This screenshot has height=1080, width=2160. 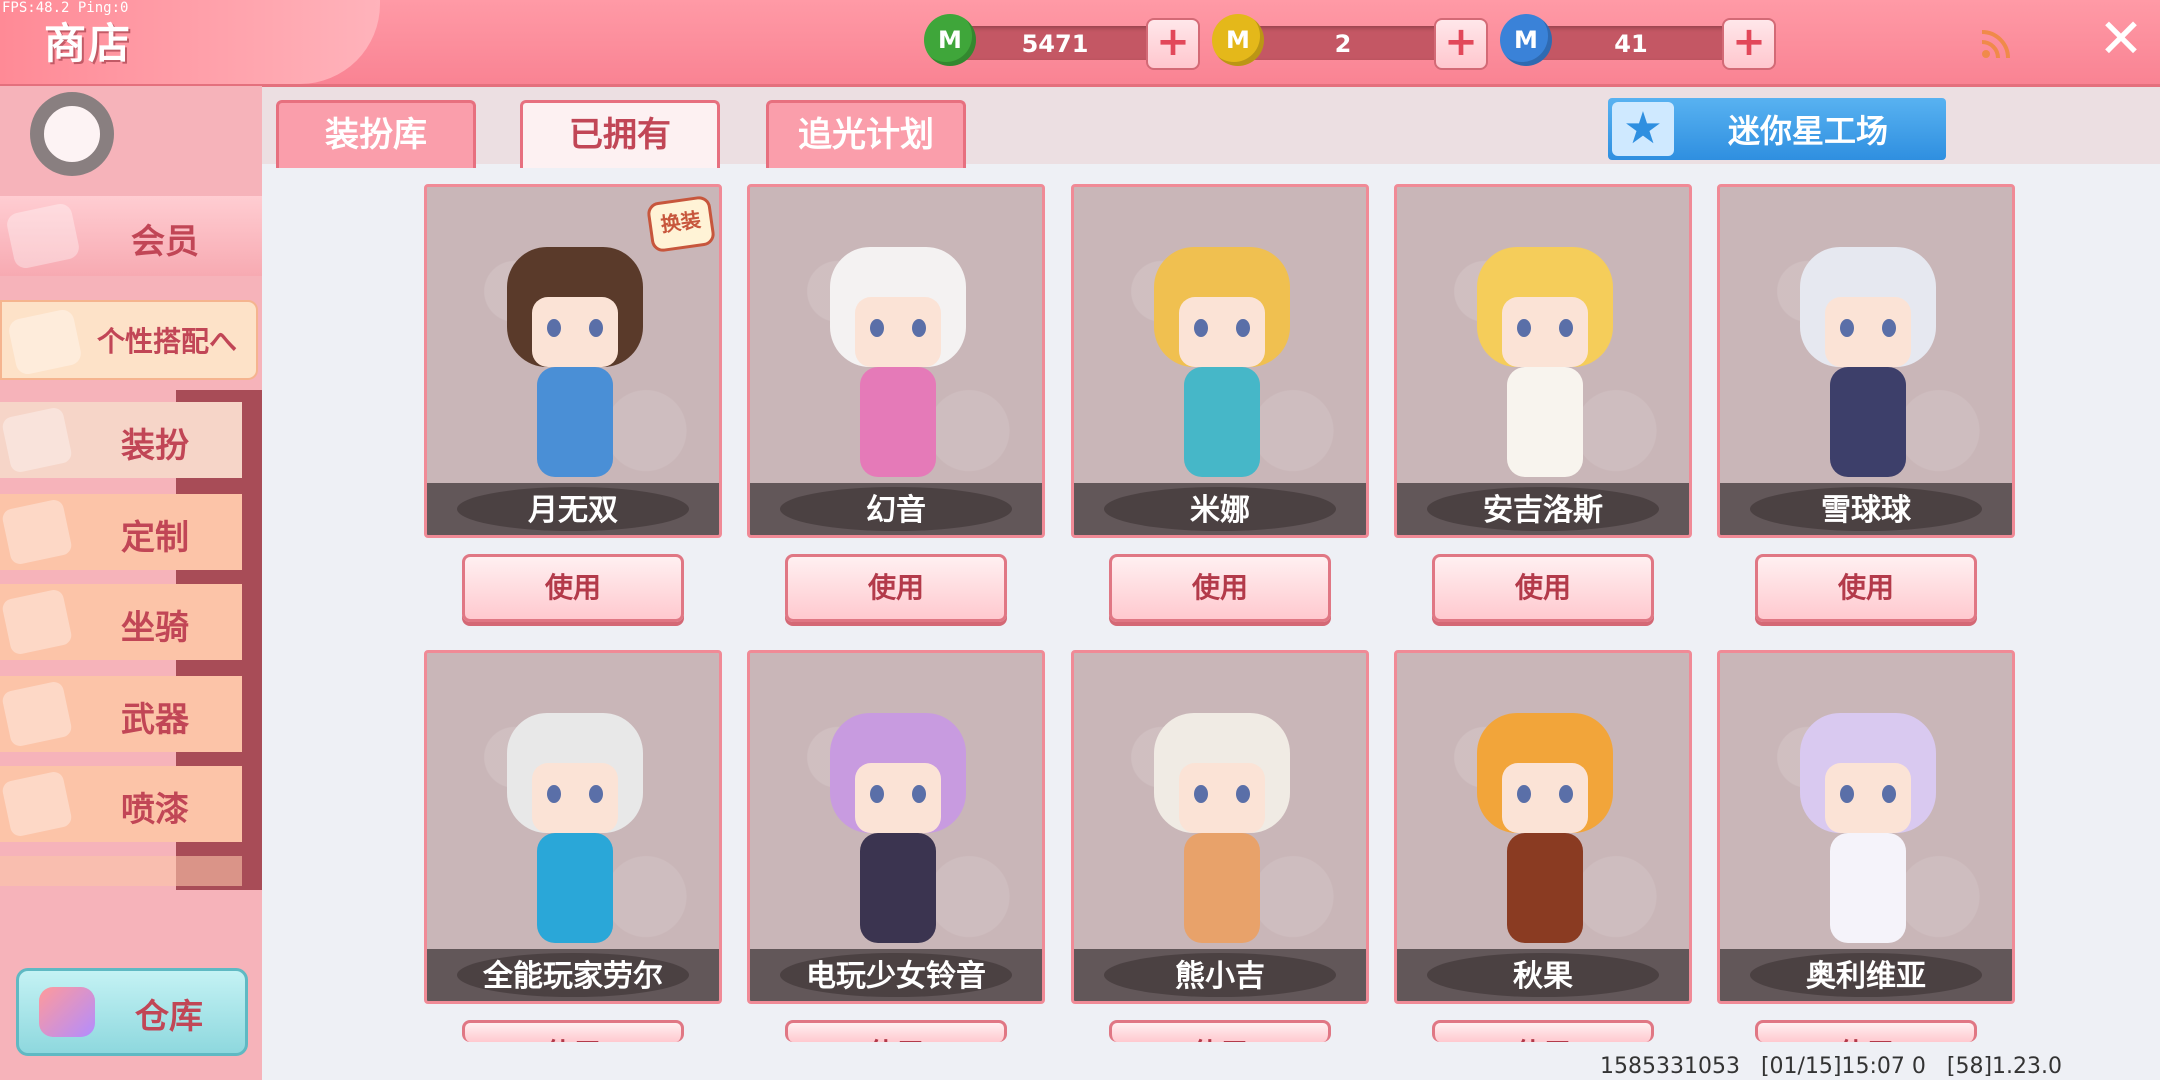 What do you see at coordinates (1357, 42) in the screenshot?
I see `currency-gold: M 2 +` at bounding box center [1357, 42].